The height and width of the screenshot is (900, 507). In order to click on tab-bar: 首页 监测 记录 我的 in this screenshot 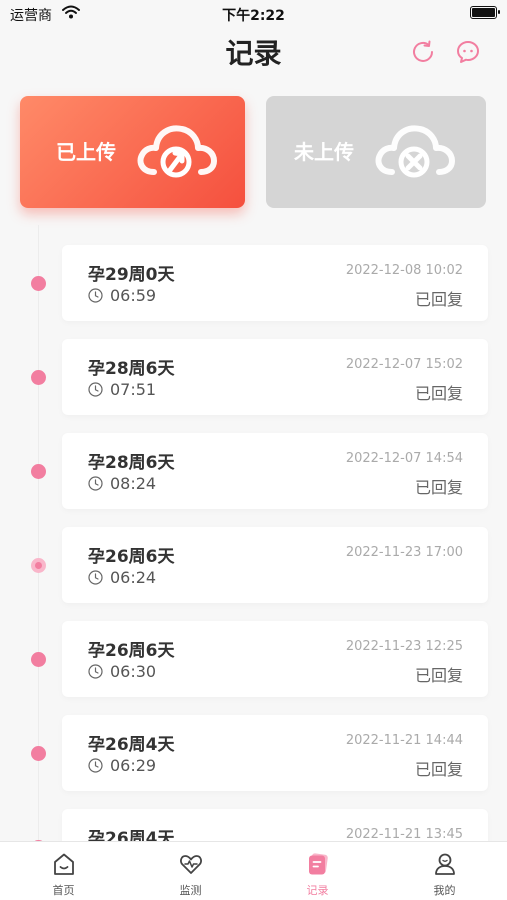, I will do `click(253, 870)`.